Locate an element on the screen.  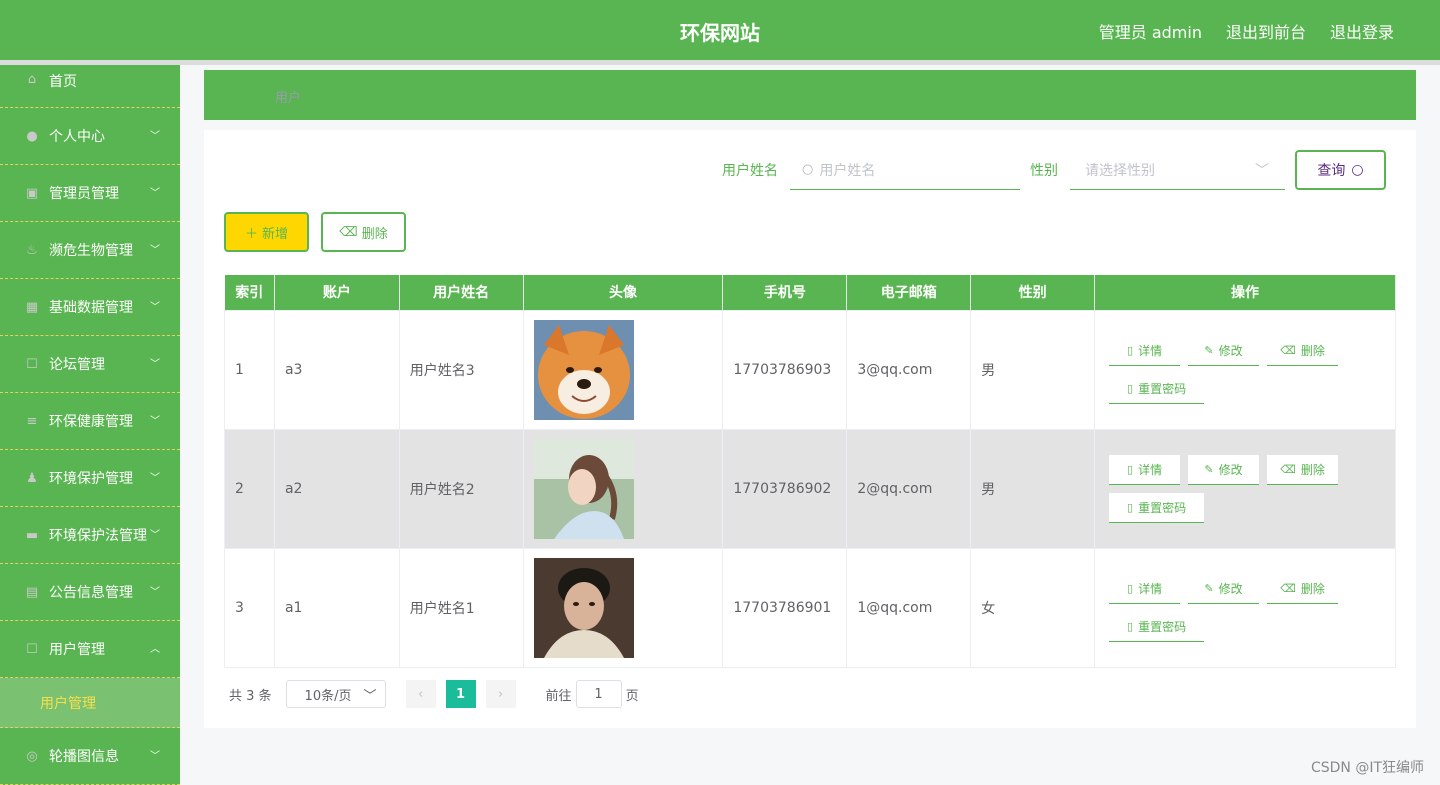
sidebar-item-data: ▦ 基础数据管理 ﹀ is located at coordinates (90, 307).